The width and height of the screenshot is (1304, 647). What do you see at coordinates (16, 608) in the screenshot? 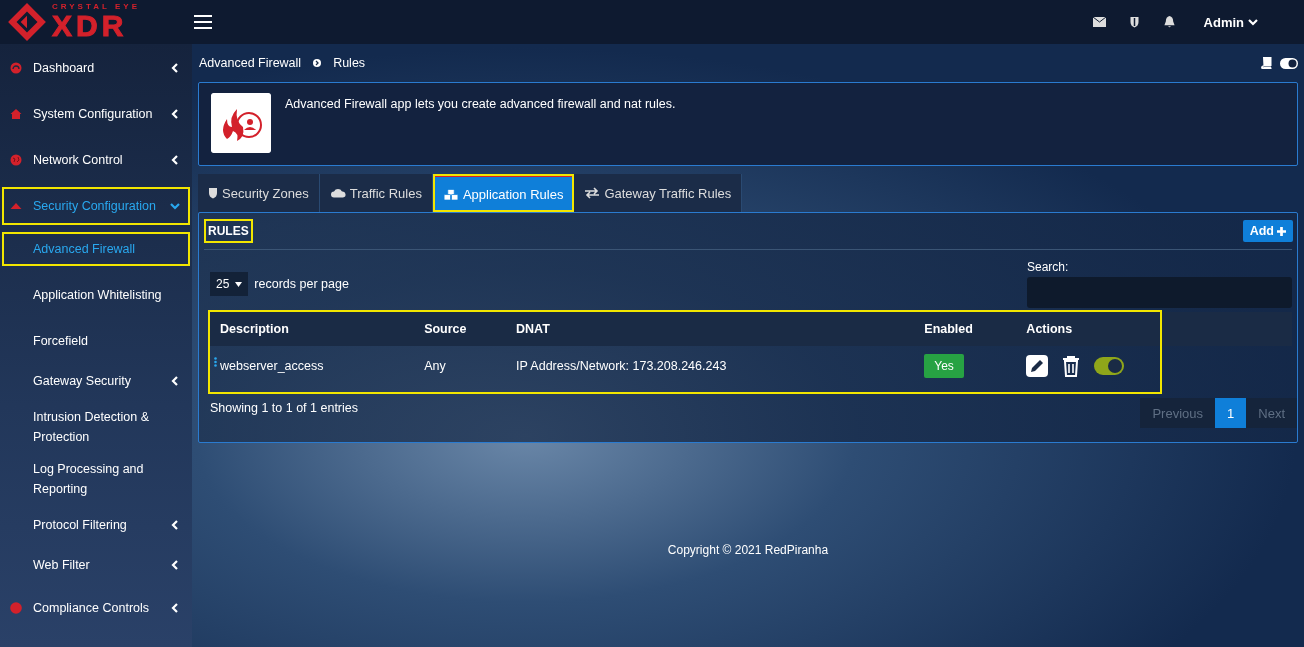
I see `circle-icon` at bounding box center [16, 608].